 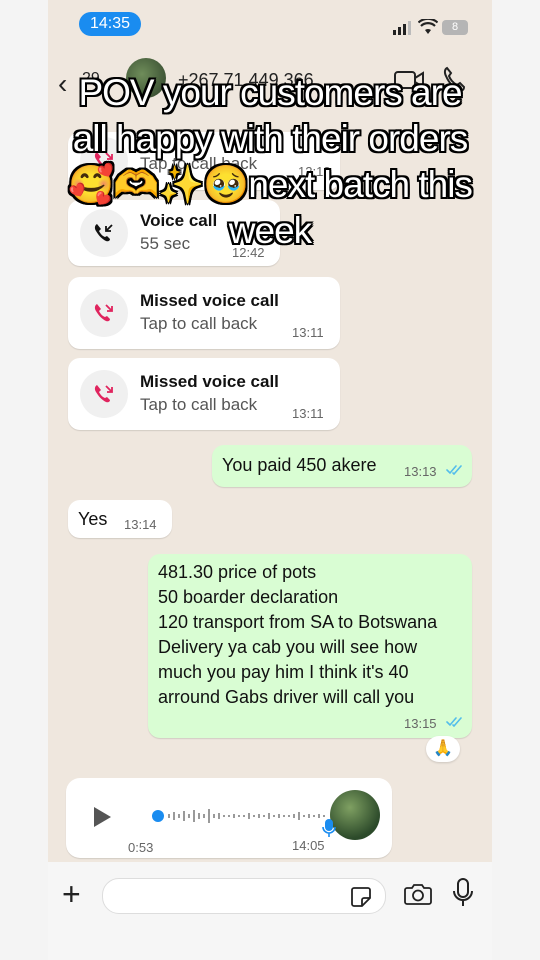 What do you see at coordinates (355, 815) in the screenshot?
I see `sender-avatar` at bounding box center [355, 815].